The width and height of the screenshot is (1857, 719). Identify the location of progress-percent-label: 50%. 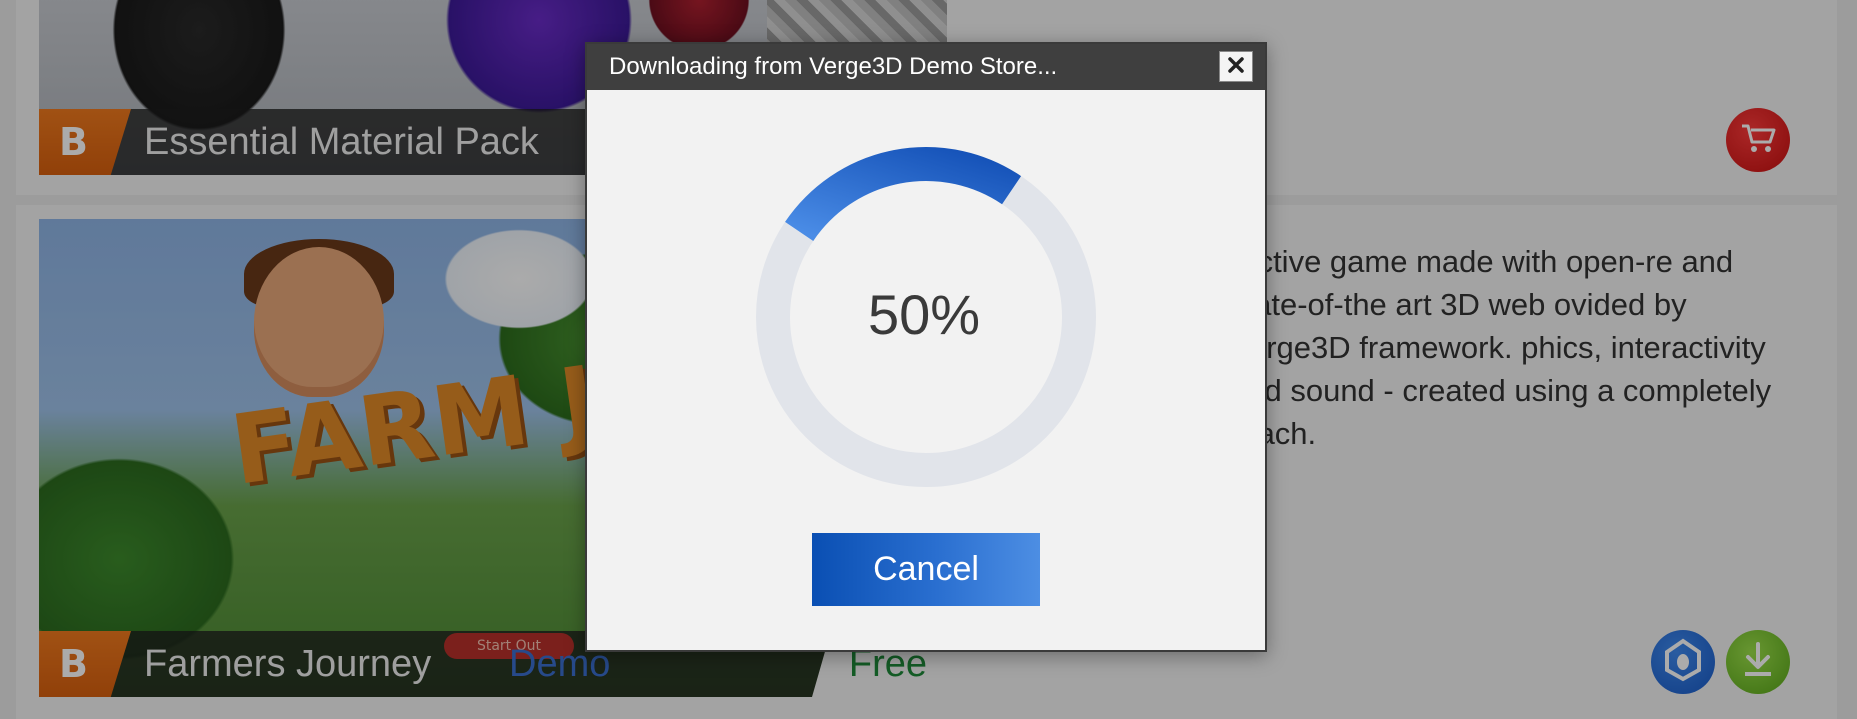
(924, 314).